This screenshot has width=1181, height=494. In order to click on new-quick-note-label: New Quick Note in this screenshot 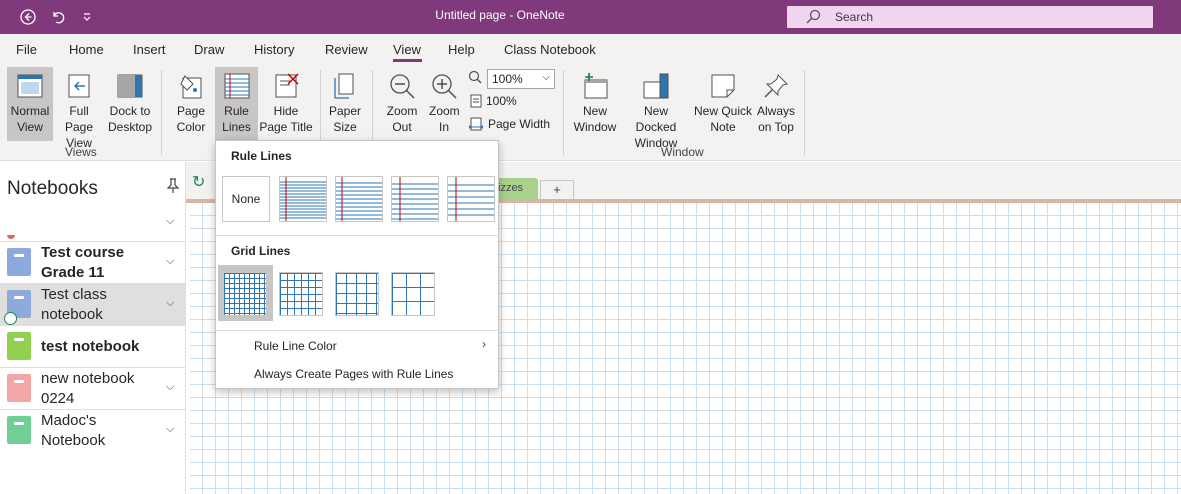, I will do `click(722, 119)`.